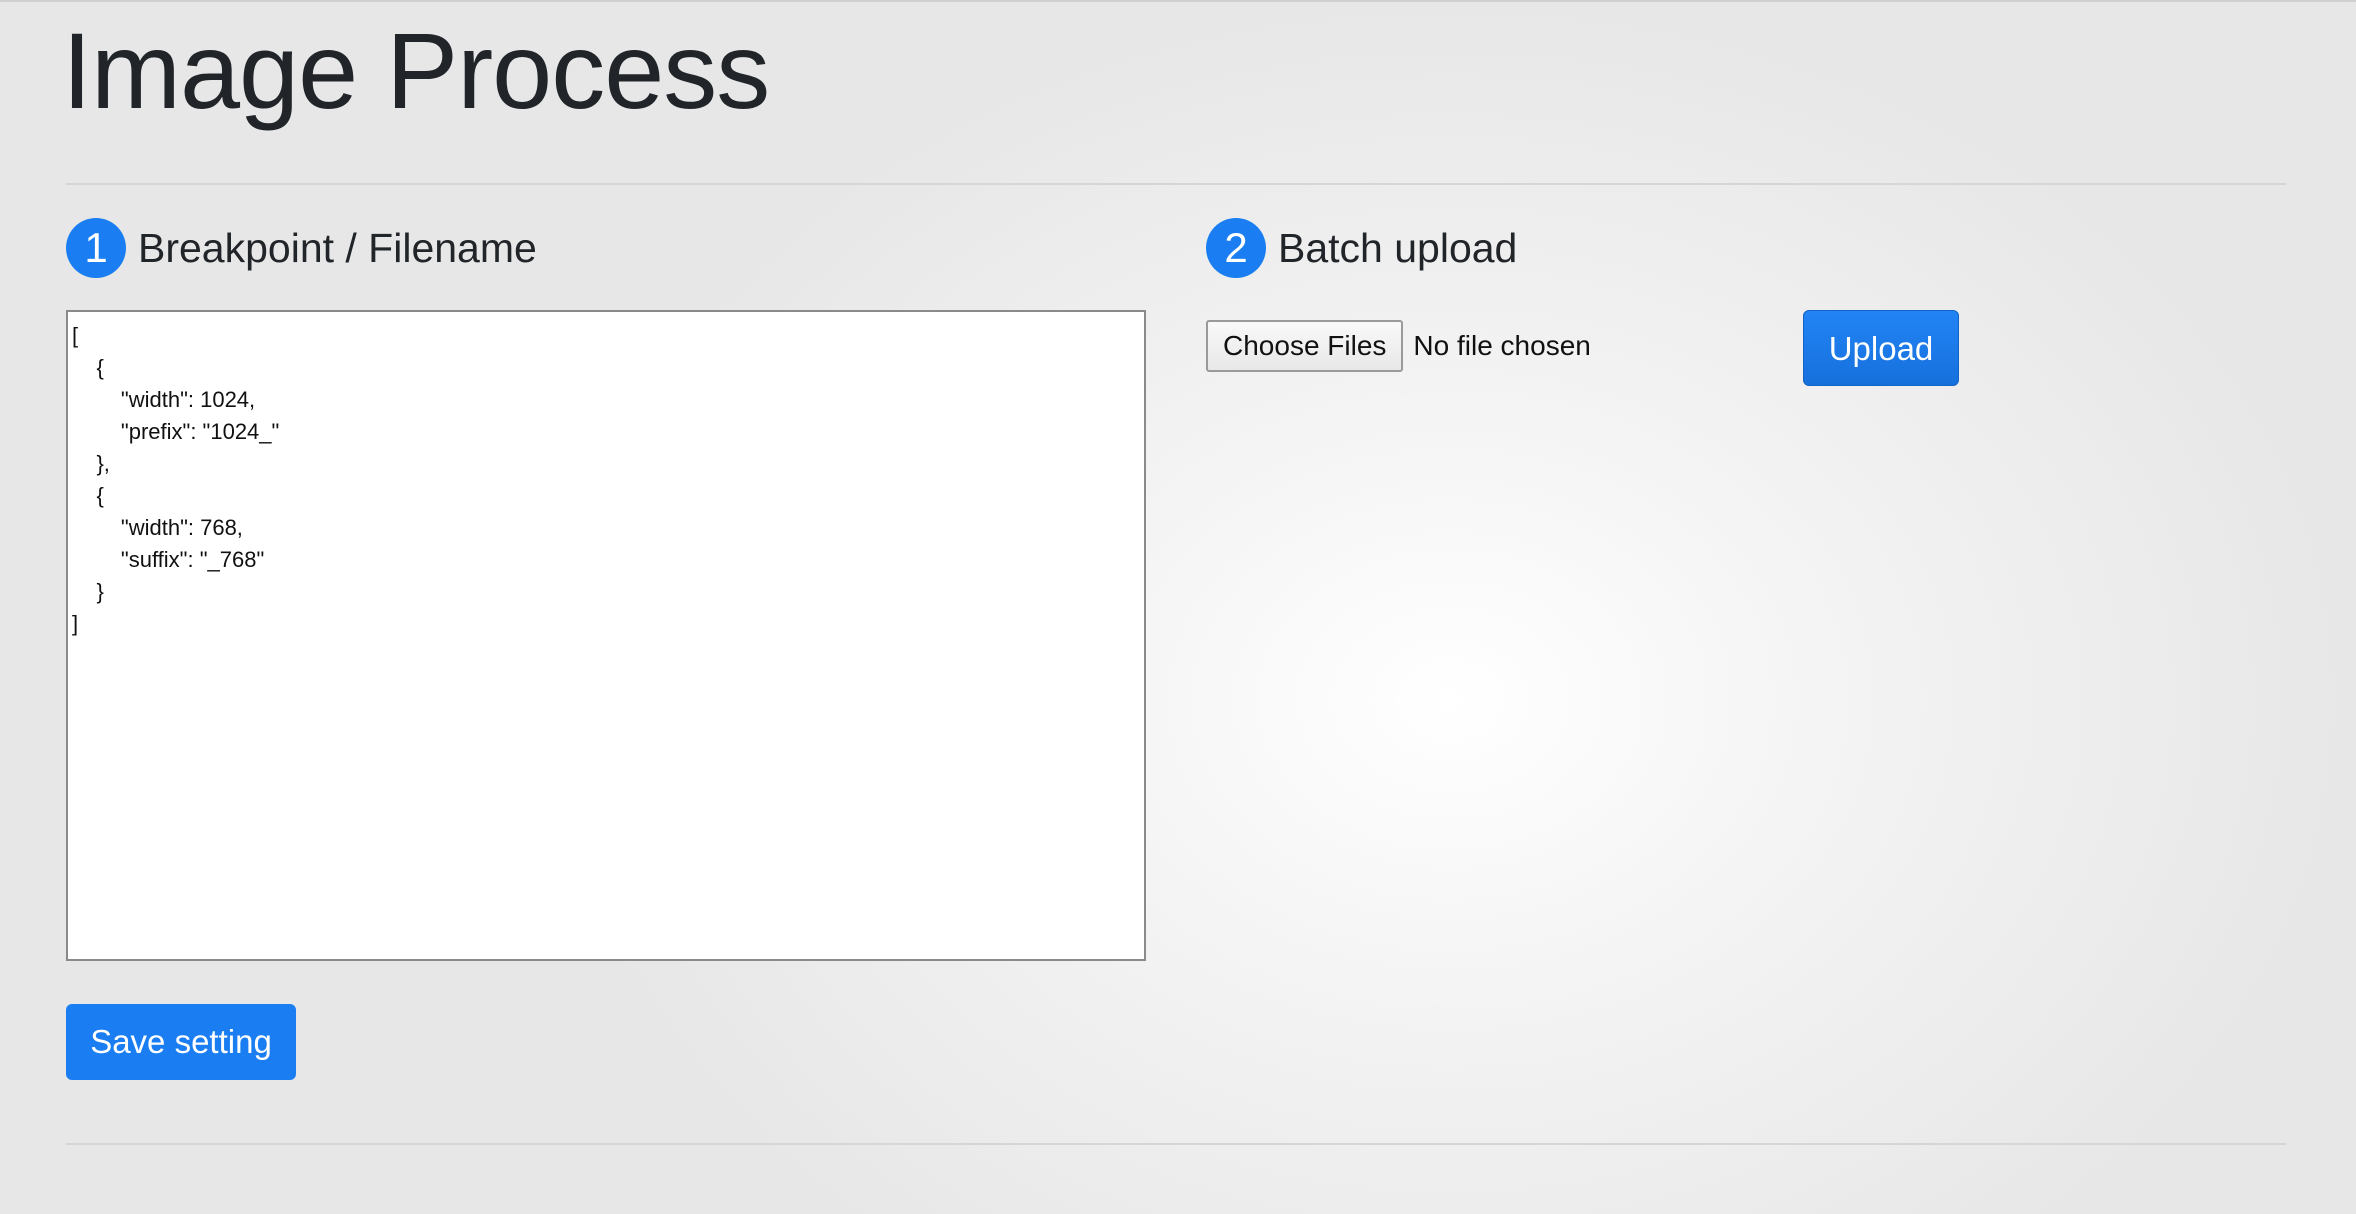 This screenshot has height=1214, width=2356. I want to click on upload-button: Upload, so click(1881, 348).